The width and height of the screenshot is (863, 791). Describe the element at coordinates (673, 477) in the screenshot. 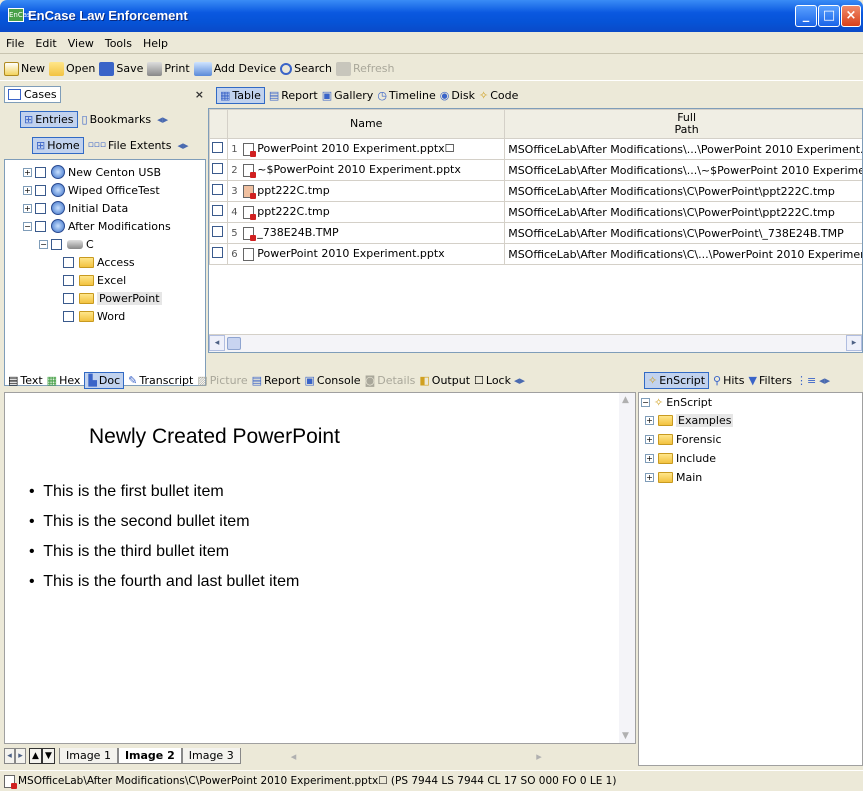

I see `tree-item-main: + Main` at that location.